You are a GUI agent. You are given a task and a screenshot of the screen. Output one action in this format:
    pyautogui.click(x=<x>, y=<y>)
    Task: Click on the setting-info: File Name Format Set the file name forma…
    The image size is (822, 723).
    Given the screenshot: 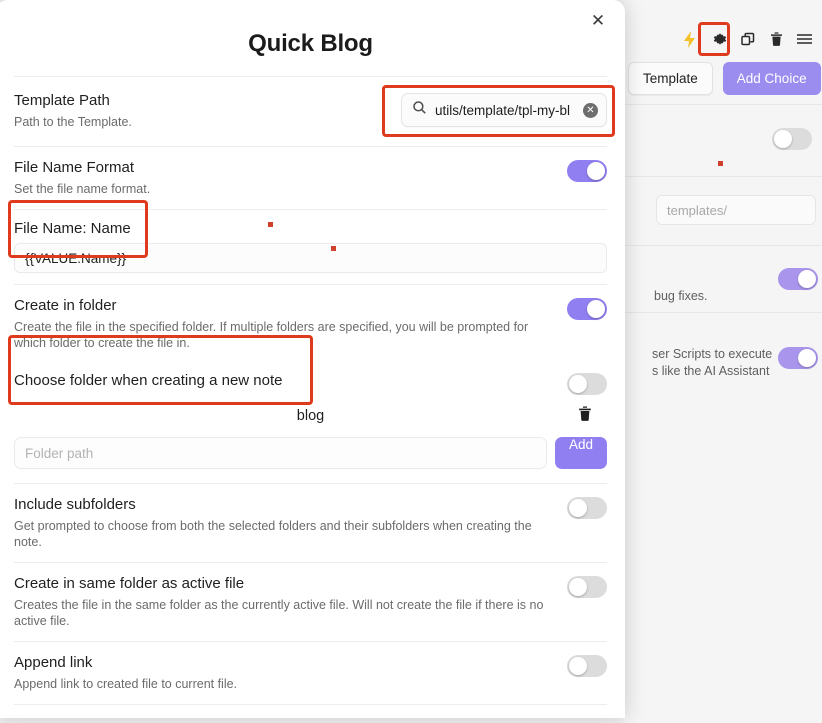 What is the action you would take?
    pyautogui.click(x=284, y=177)
    